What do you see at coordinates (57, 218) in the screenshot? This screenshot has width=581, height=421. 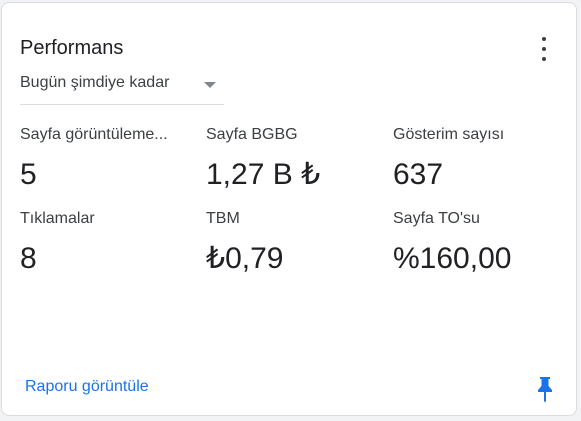 I see `metric-label-clicks: Tıklamalar` at bounding box center [57, 218].